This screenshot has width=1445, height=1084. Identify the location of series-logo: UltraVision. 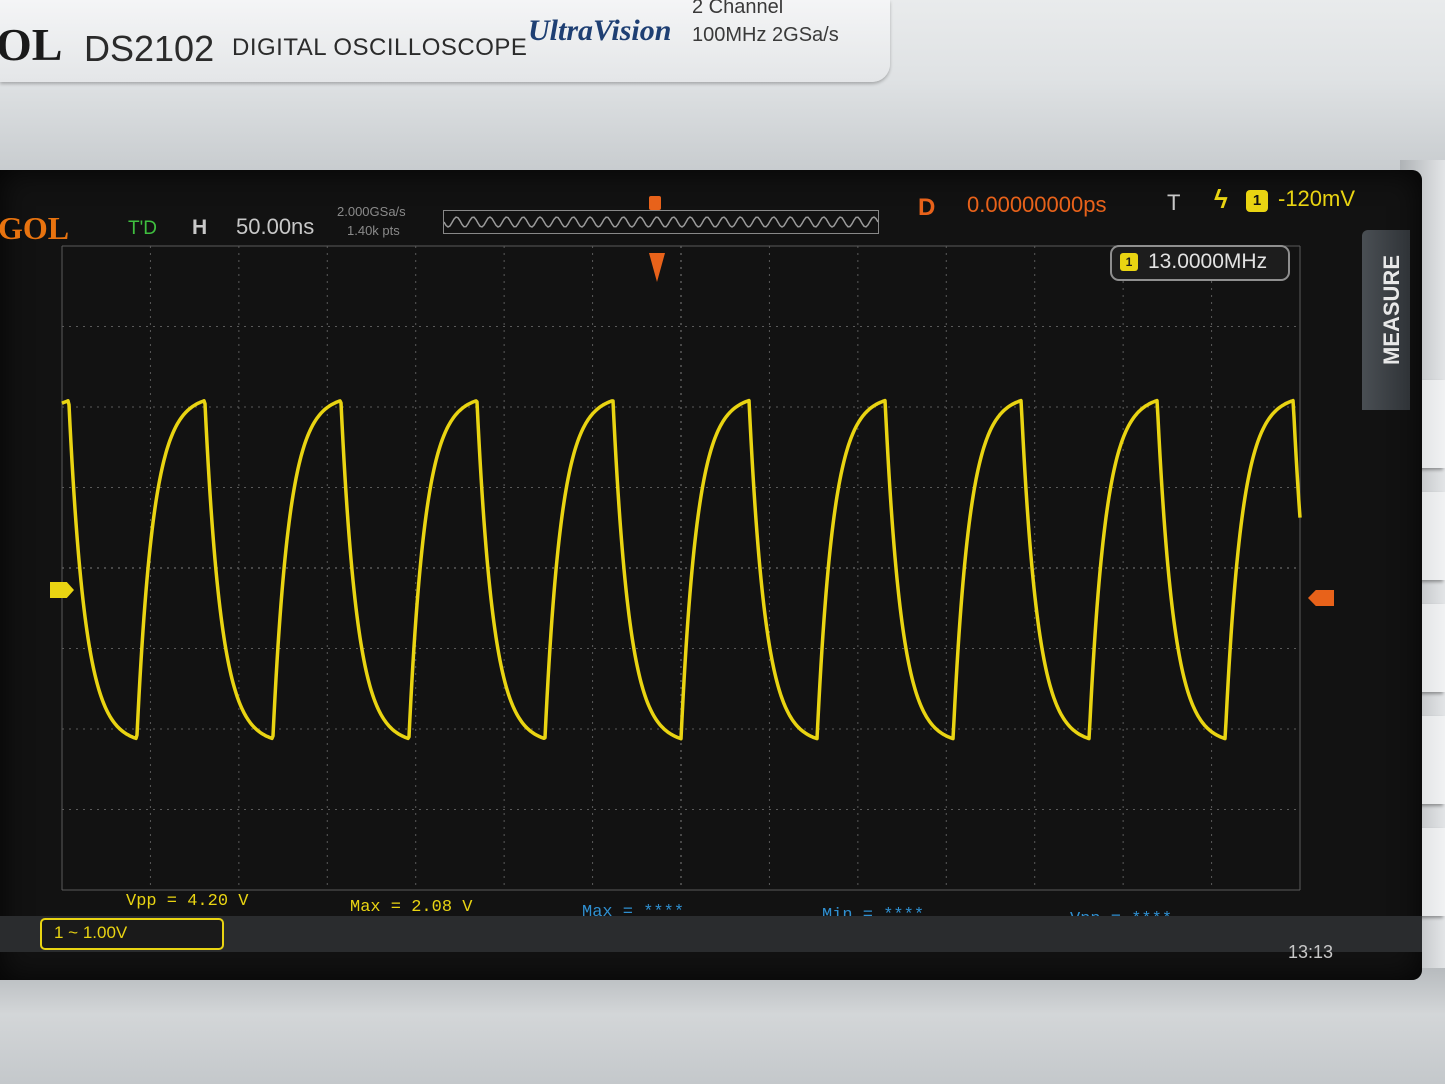
(600, 30).